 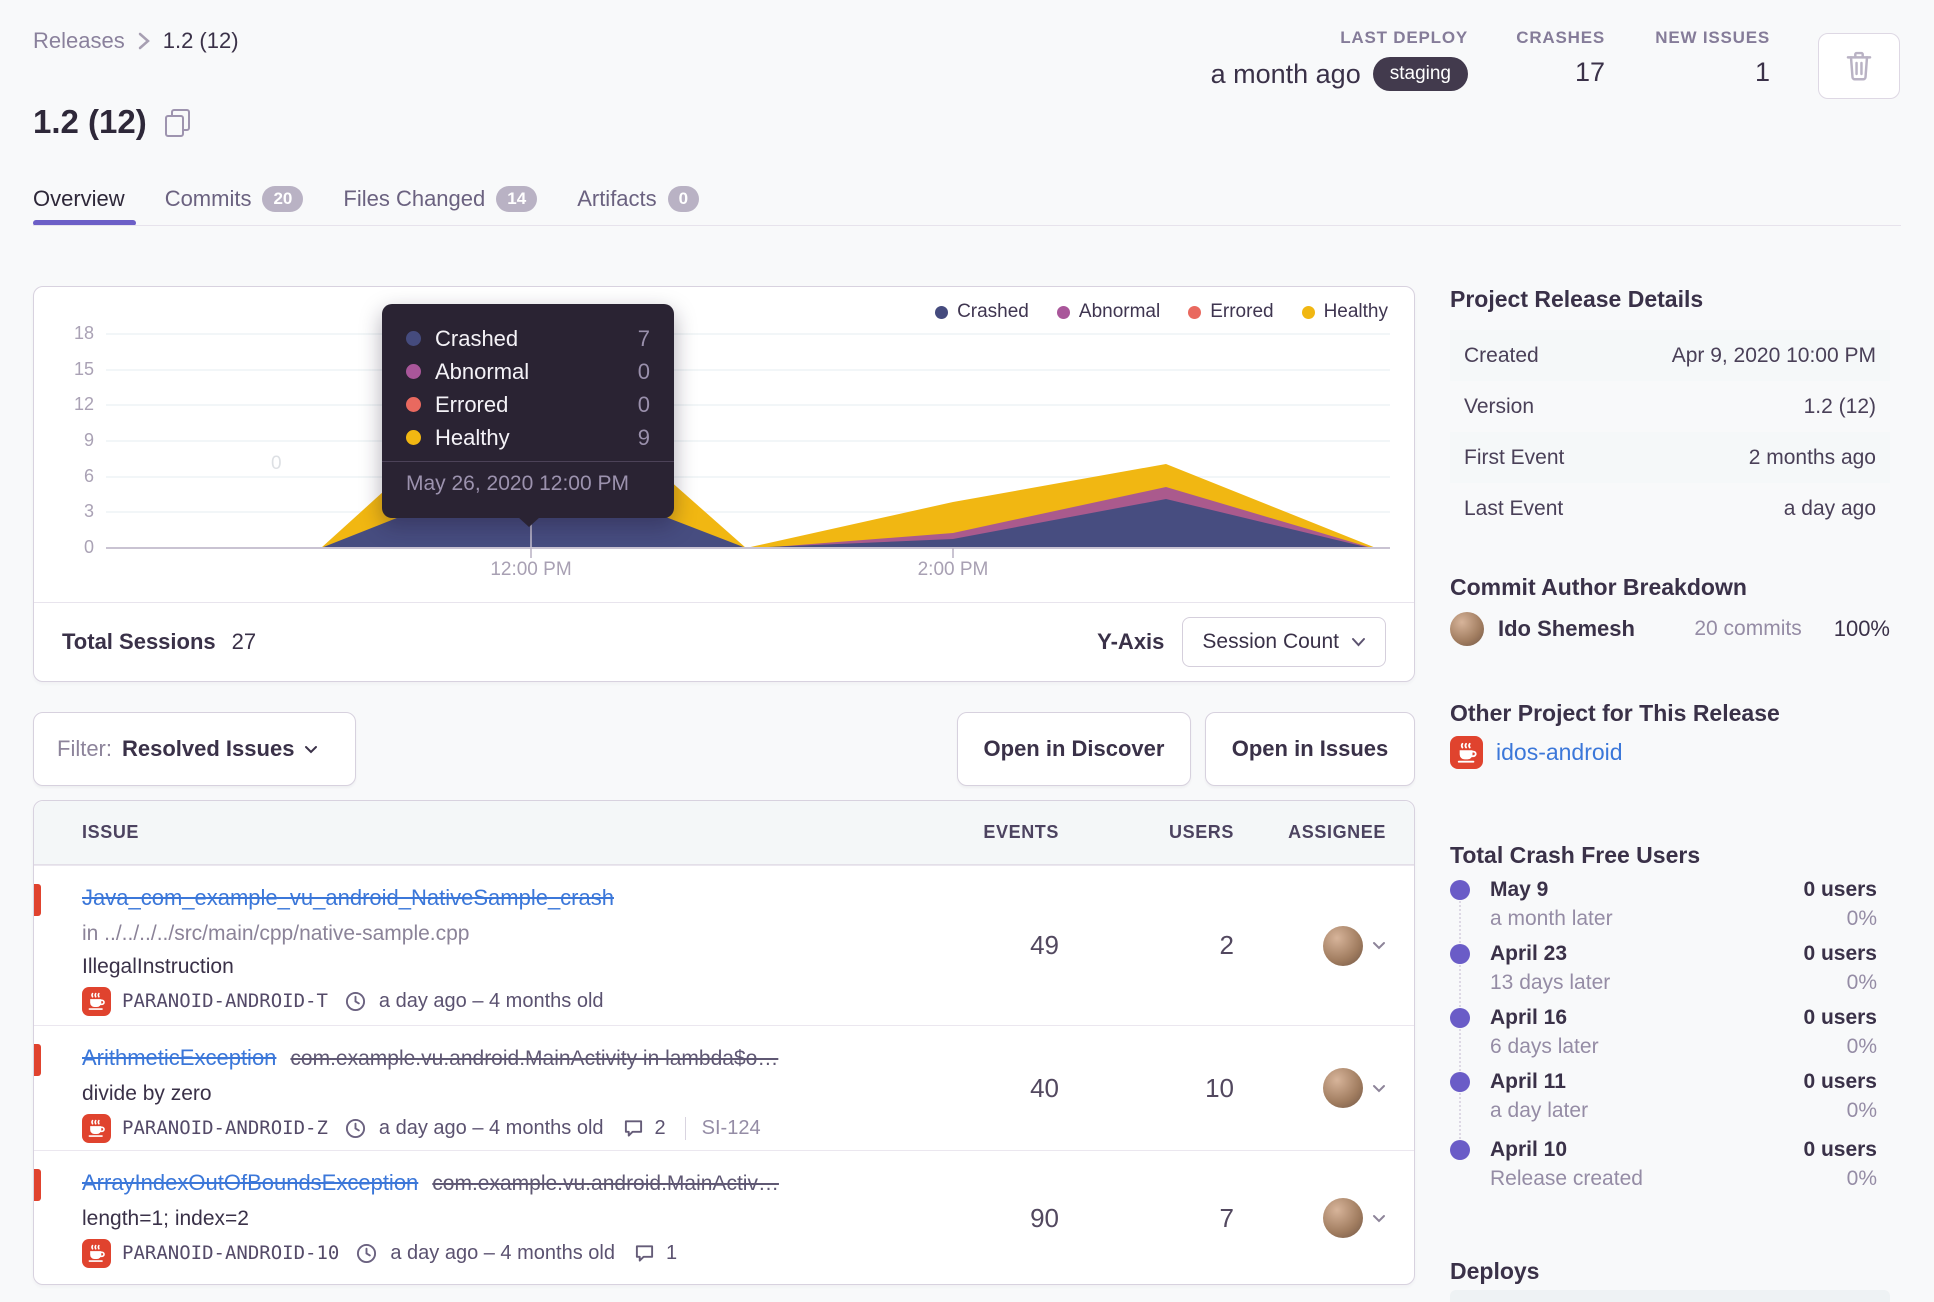 What do you see at coordinates (1670, 1296) in the screenshot?
I see `deploys-section-preview` at bounding box center [1670, 1296].